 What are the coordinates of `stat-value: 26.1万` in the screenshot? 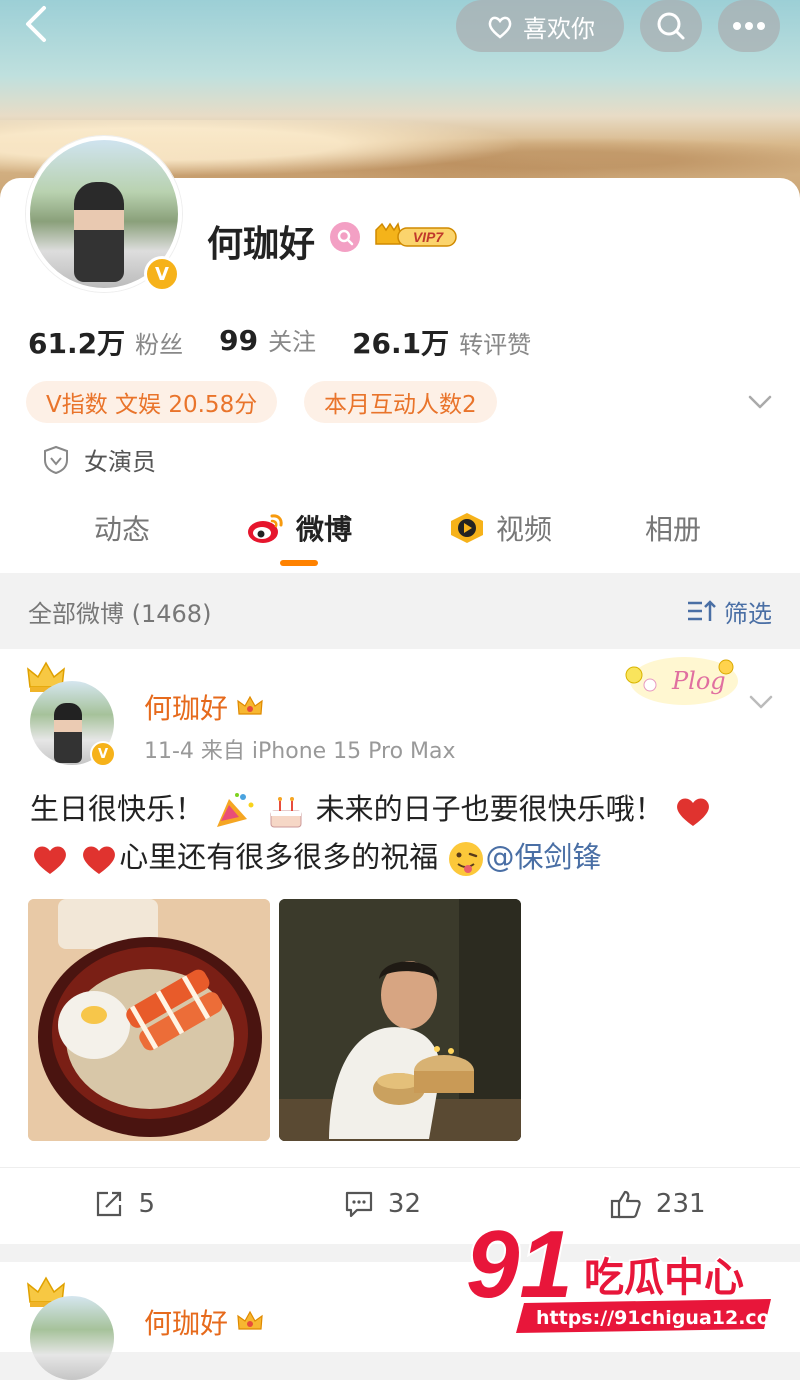 It's located at (401, 343).